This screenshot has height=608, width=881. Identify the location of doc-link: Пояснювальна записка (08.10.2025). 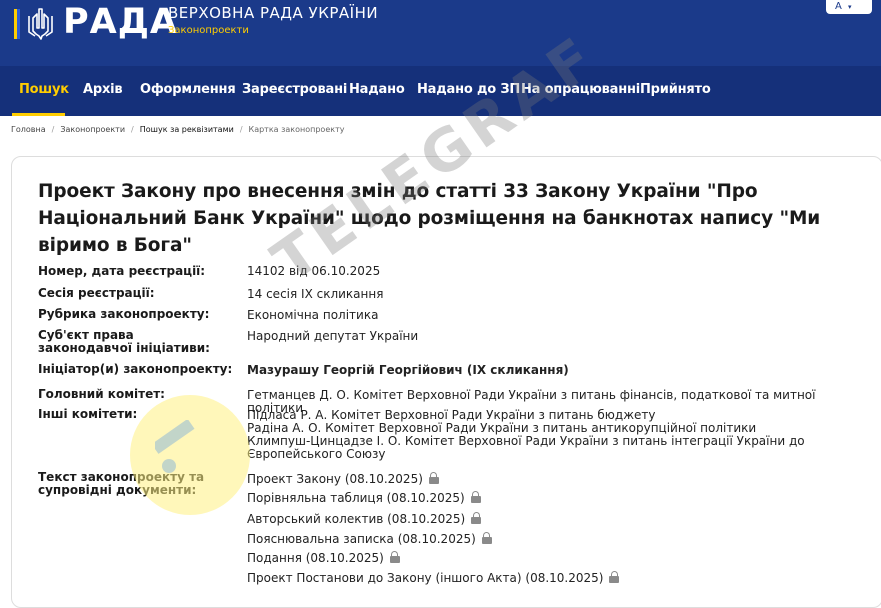
(369, 539).